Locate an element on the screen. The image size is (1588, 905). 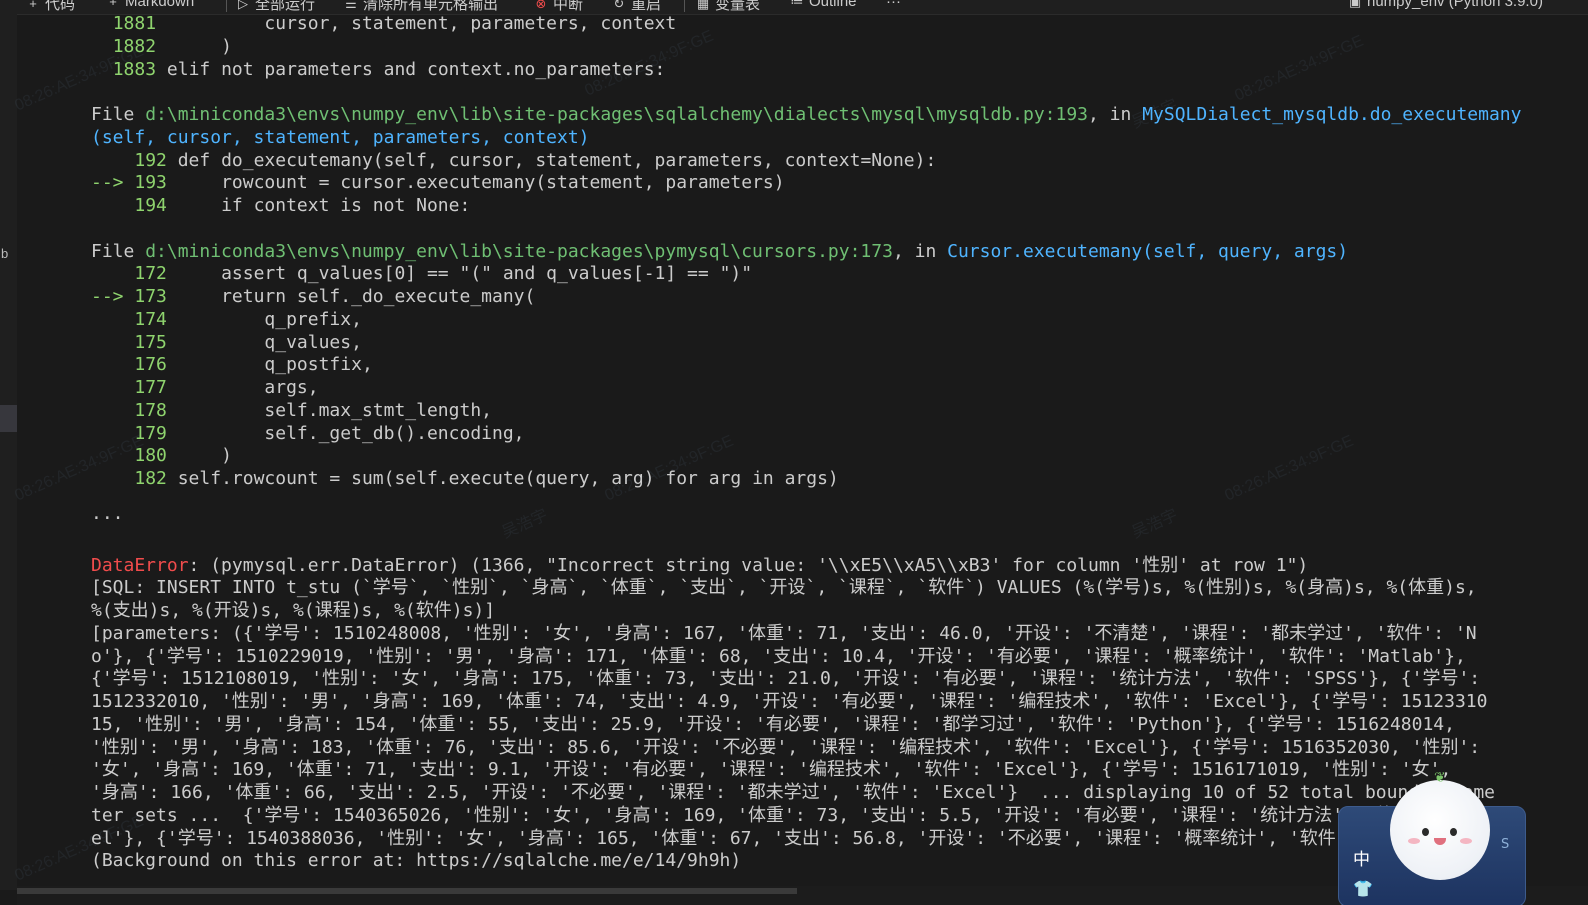
traceback-line: 180 ) is located at coordinates (813, 456).